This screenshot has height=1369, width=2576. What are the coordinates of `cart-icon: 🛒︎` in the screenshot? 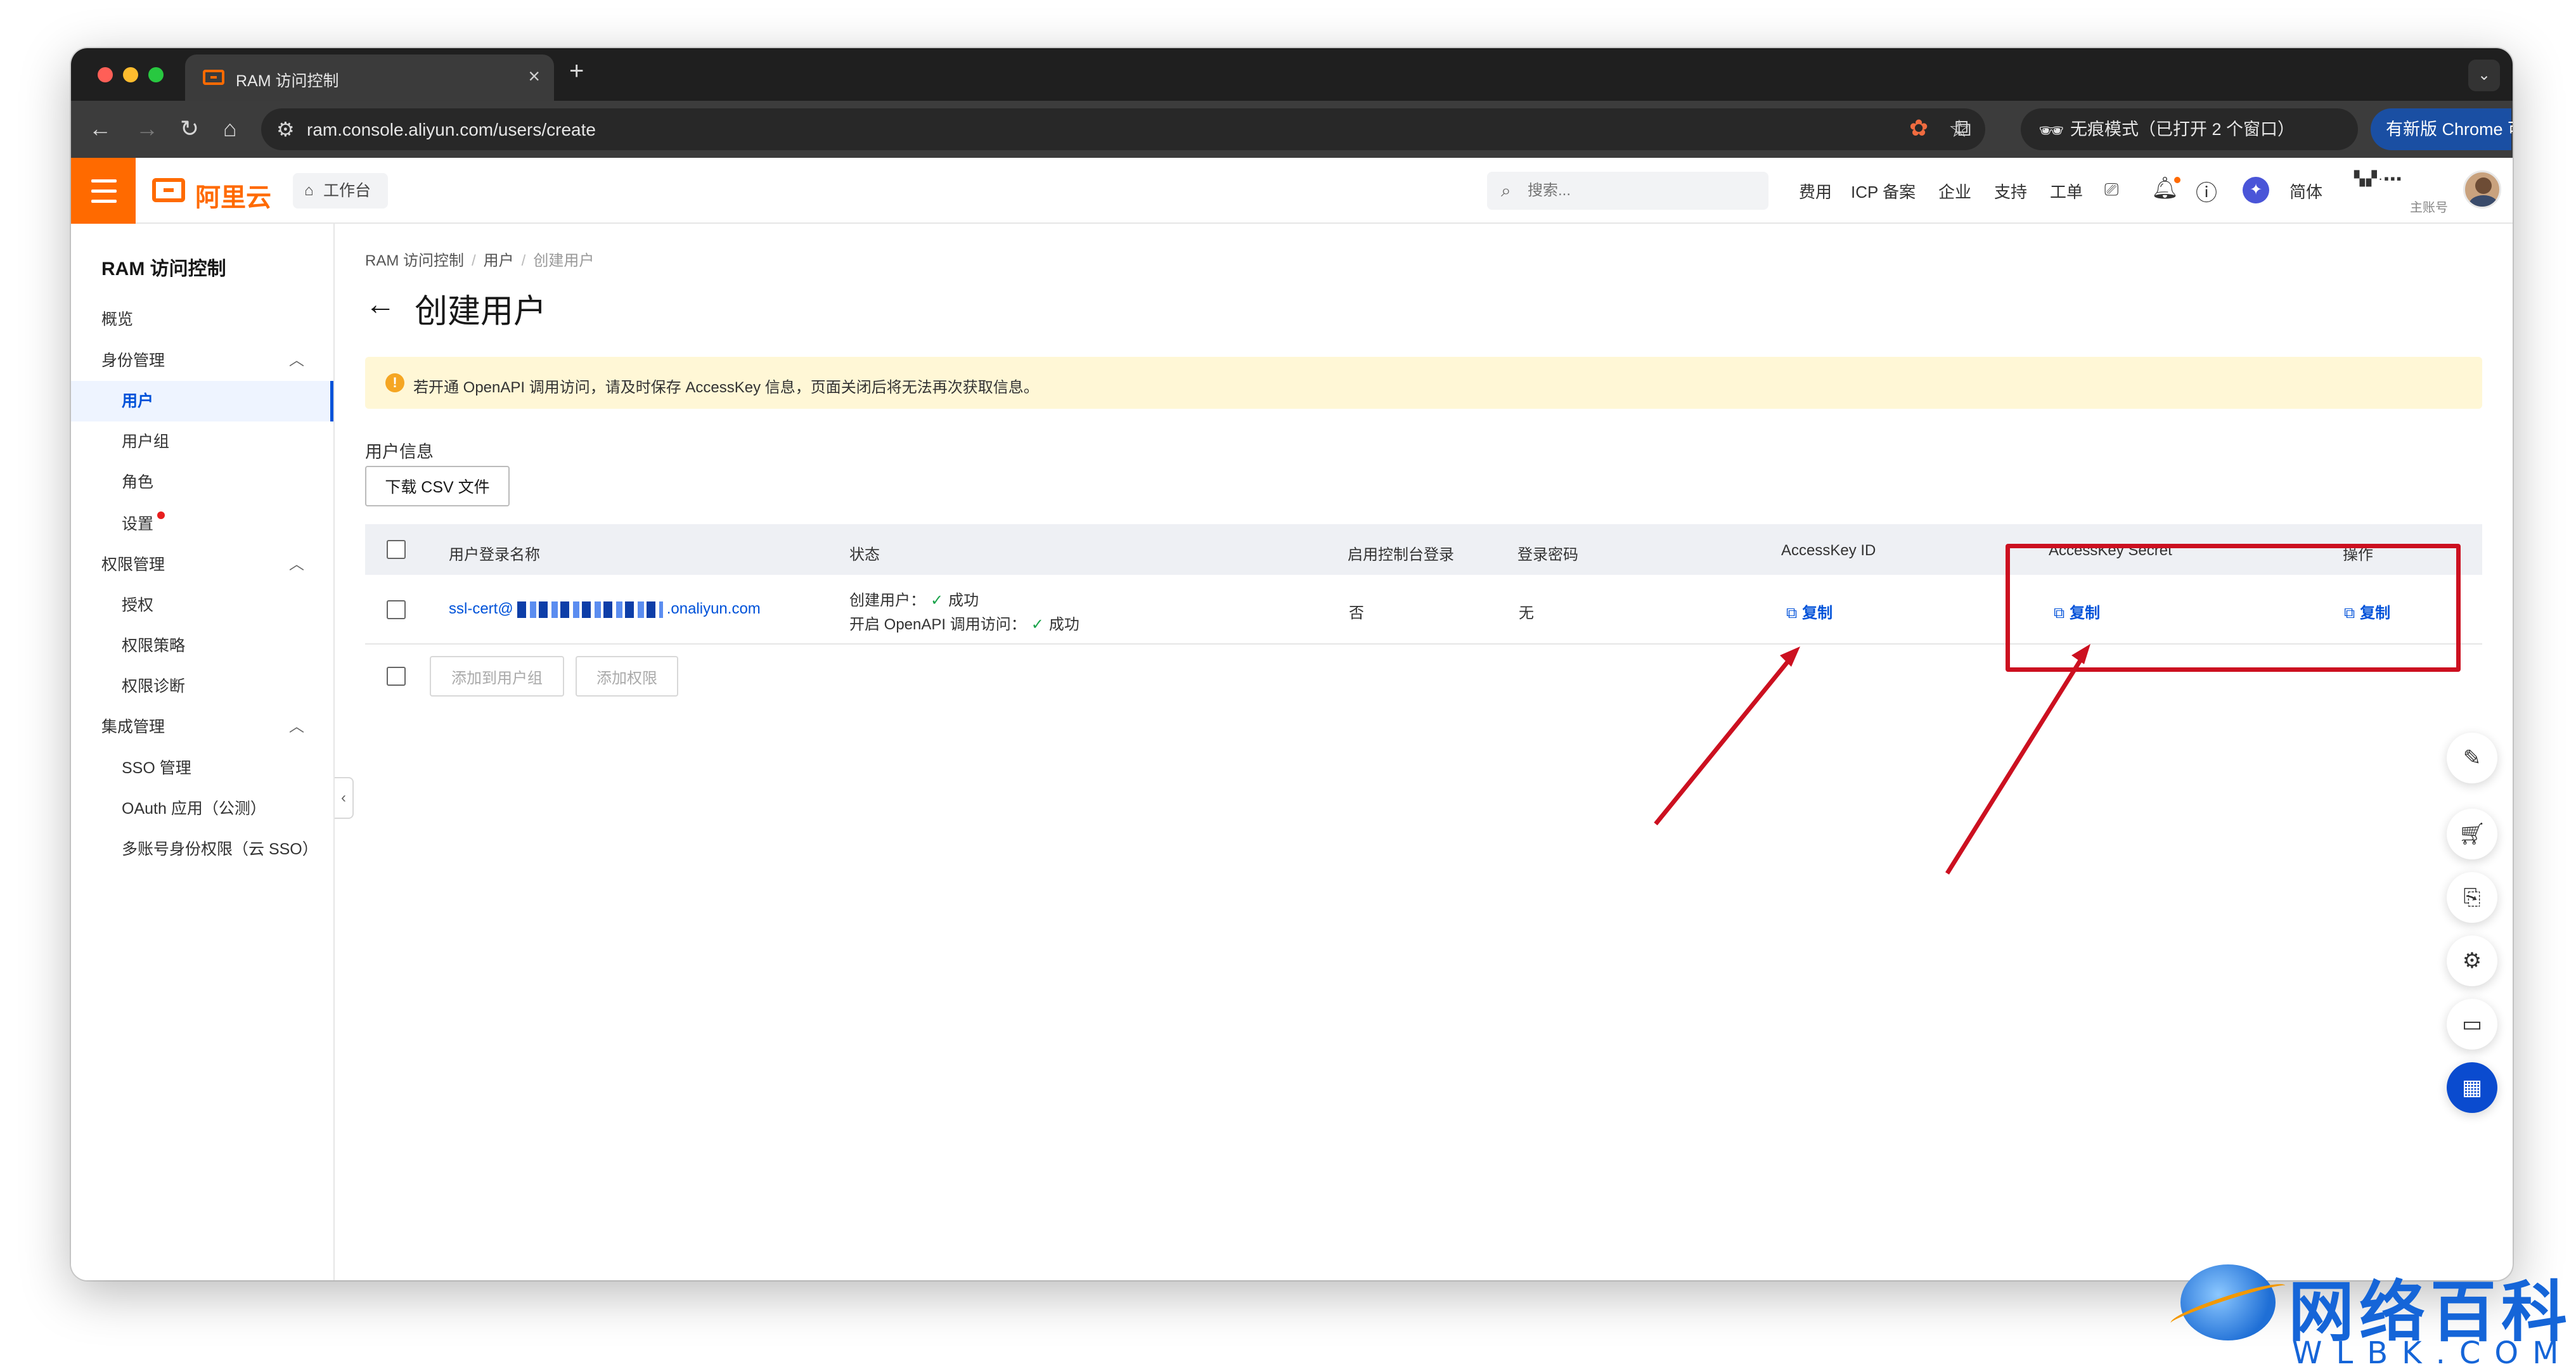 It's located at (2472, 834).